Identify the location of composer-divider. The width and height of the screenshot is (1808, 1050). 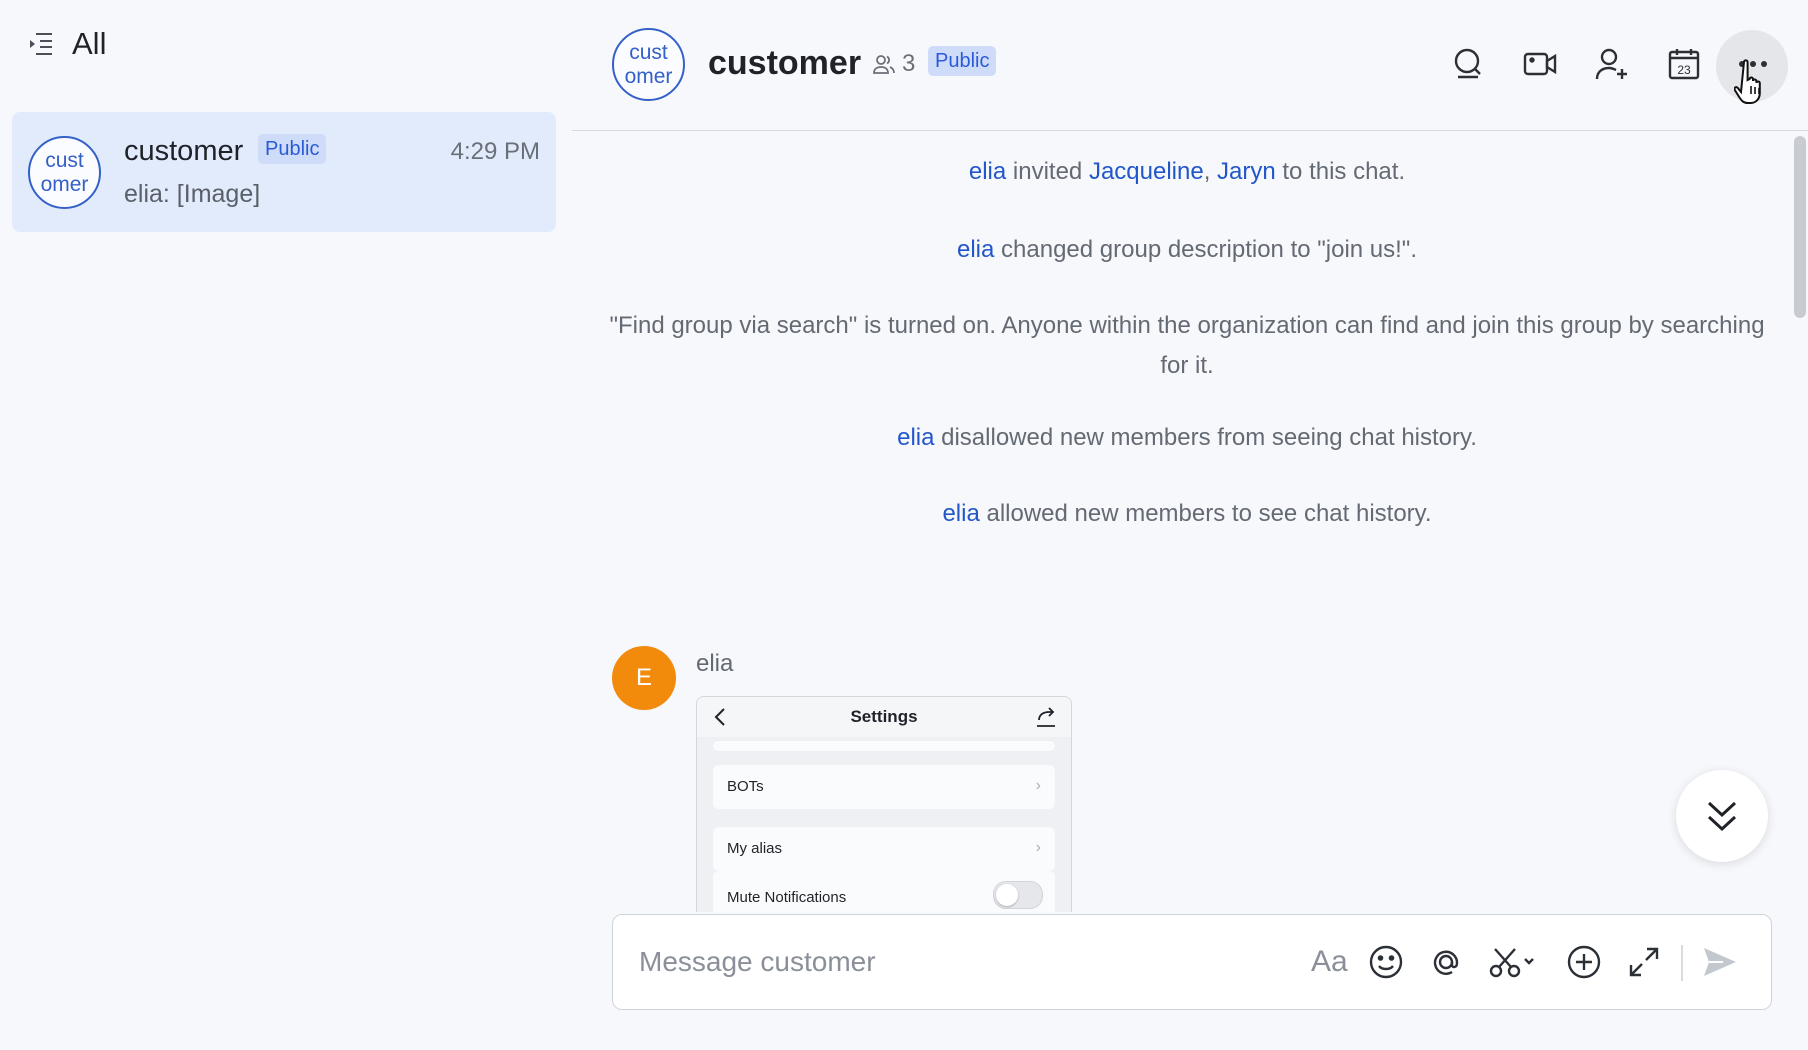
(1682, 963).